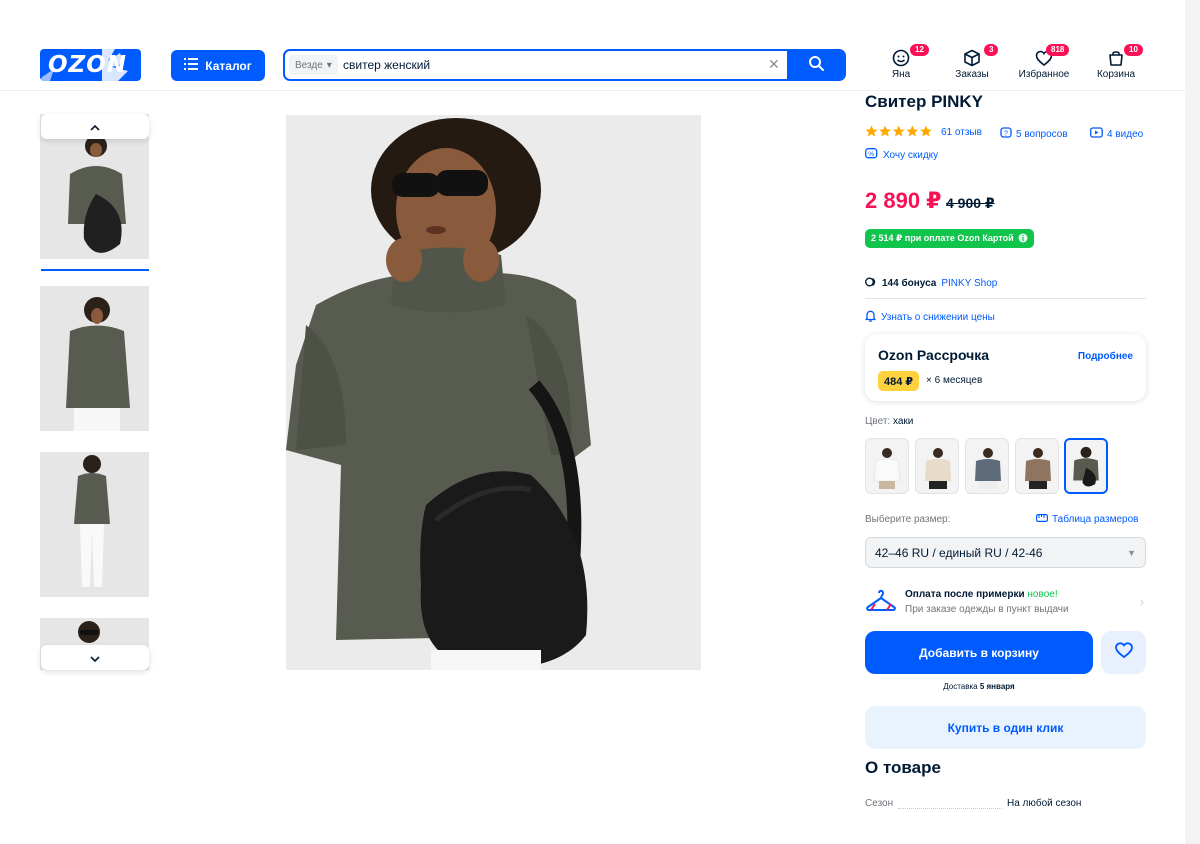  I want to click on ruler-icon, so click(1042, 519).